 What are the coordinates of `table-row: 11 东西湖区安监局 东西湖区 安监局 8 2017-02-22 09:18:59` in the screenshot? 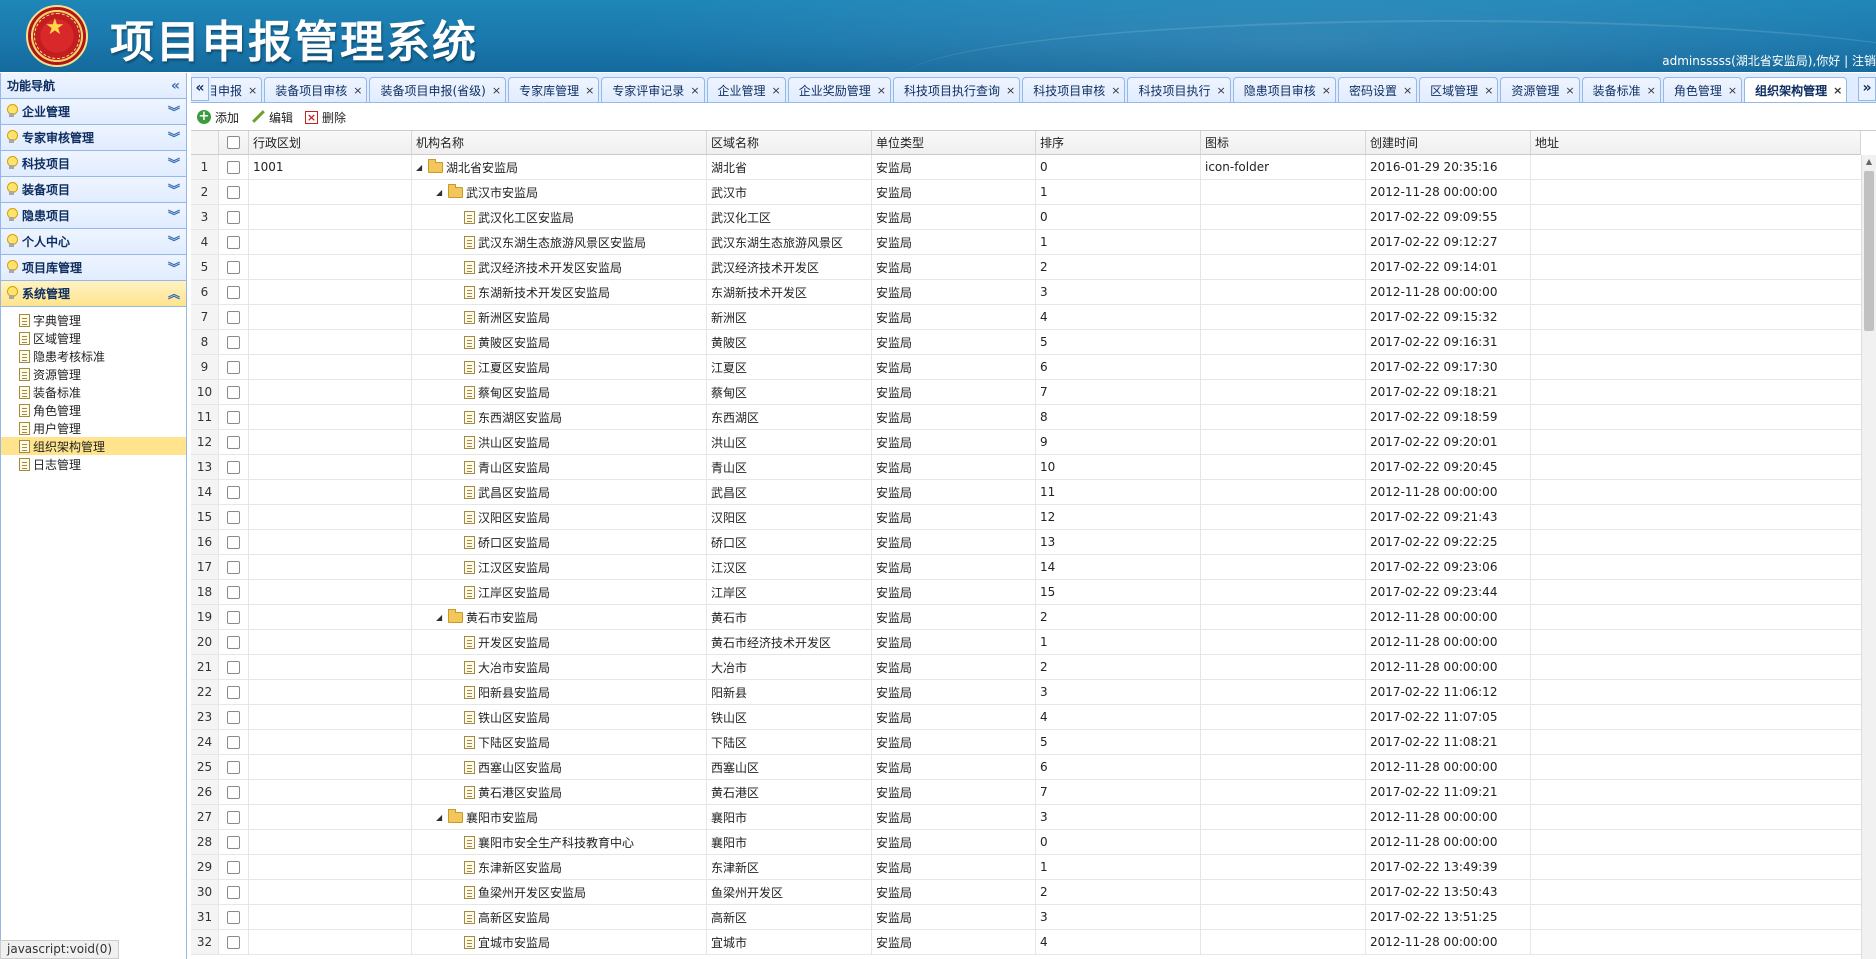 It's located at (1026, 417).